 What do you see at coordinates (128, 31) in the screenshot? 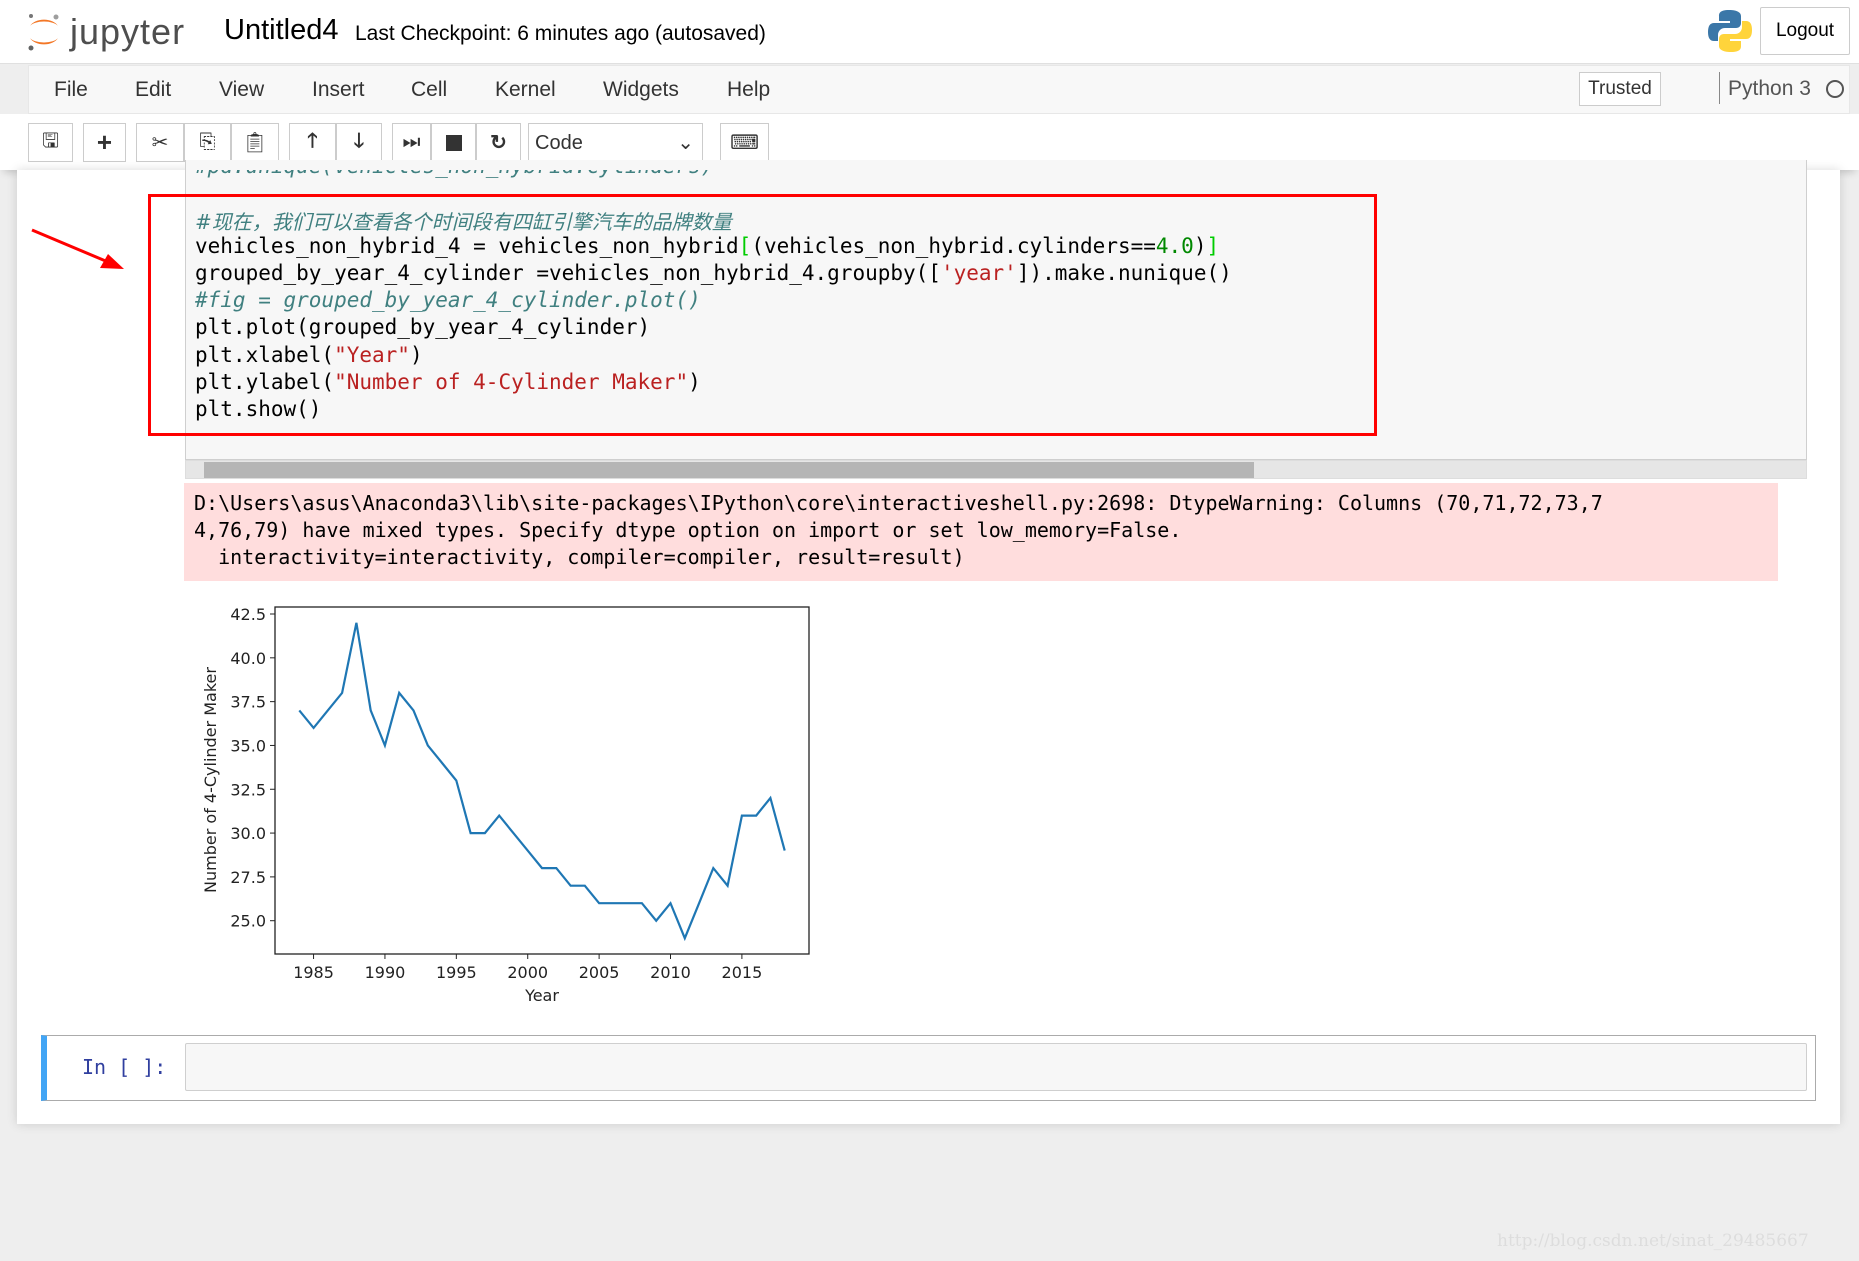
I see `logo-text: jupyter` at bounding box center [128, 31].